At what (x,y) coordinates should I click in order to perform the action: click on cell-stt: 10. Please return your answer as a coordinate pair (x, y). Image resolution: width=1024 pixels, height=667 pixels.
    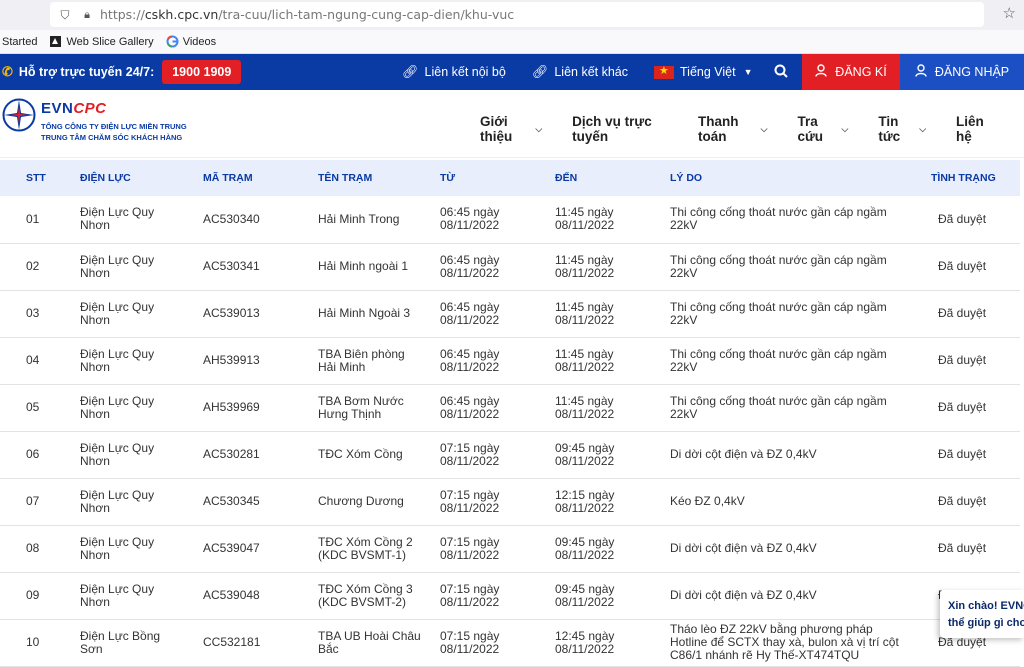
    Looking at the image, I should click on (40, 642).